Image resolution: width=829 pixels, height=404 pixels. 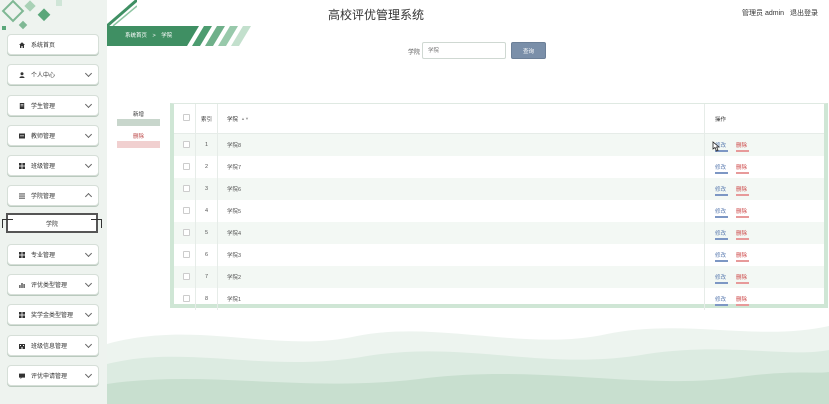 What do you see at coordinates (206, 119) in the screenshot?
I see `column-header-index: 索引` at bounding box center [206, 119].